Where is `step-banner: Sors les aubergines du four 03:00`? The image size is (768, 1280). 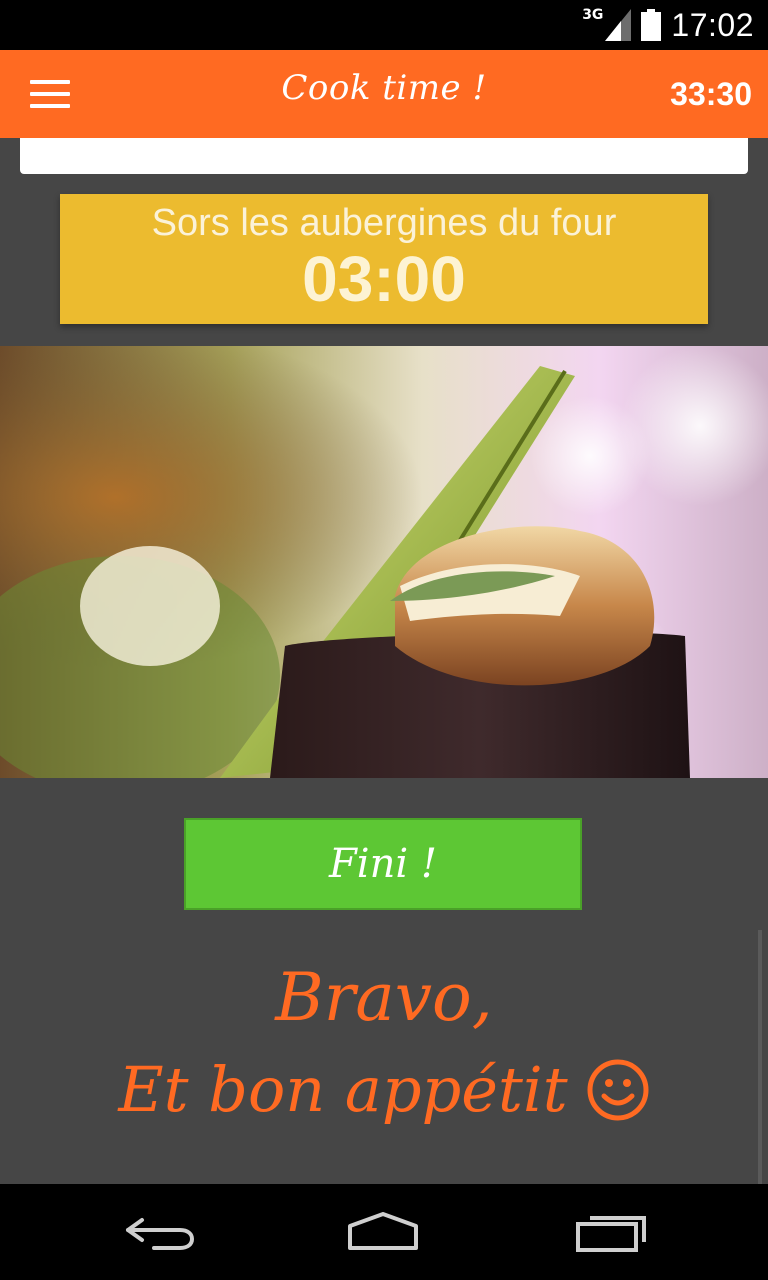
step-banner: Sors les aubergines du four 03:00 is located at coordinates (384, 259).